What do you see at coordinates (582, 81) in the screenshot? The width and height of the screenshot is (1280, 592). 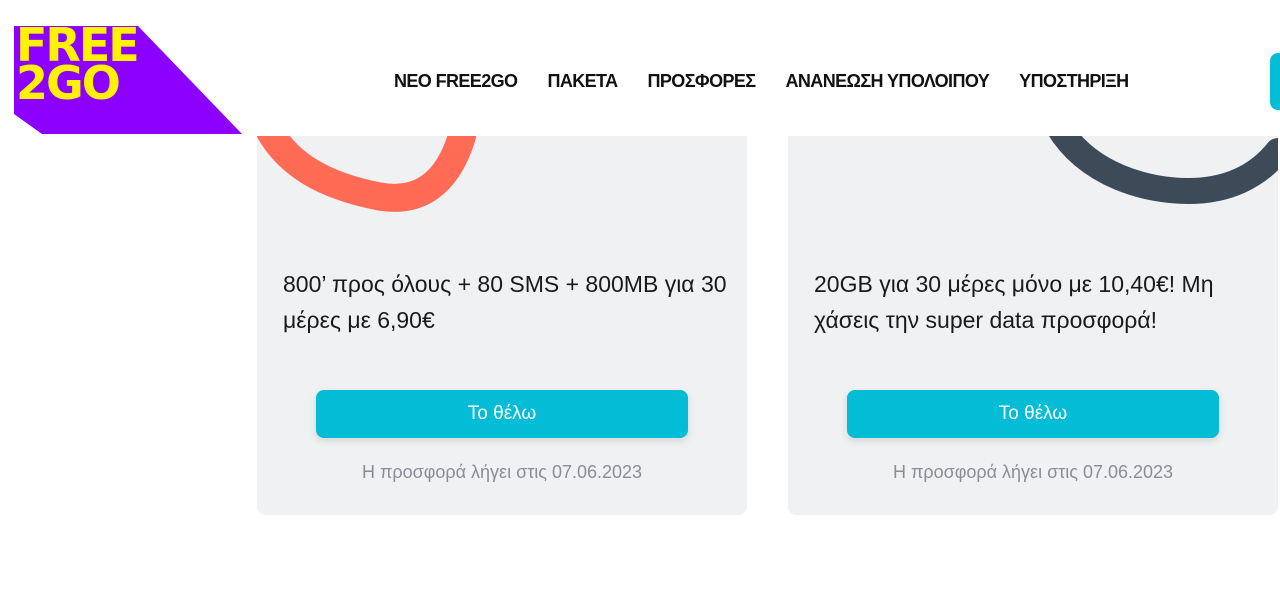 I see `nav-item-packages: ΠΑΚΕΤΑ` at bounding box center [582, 81].